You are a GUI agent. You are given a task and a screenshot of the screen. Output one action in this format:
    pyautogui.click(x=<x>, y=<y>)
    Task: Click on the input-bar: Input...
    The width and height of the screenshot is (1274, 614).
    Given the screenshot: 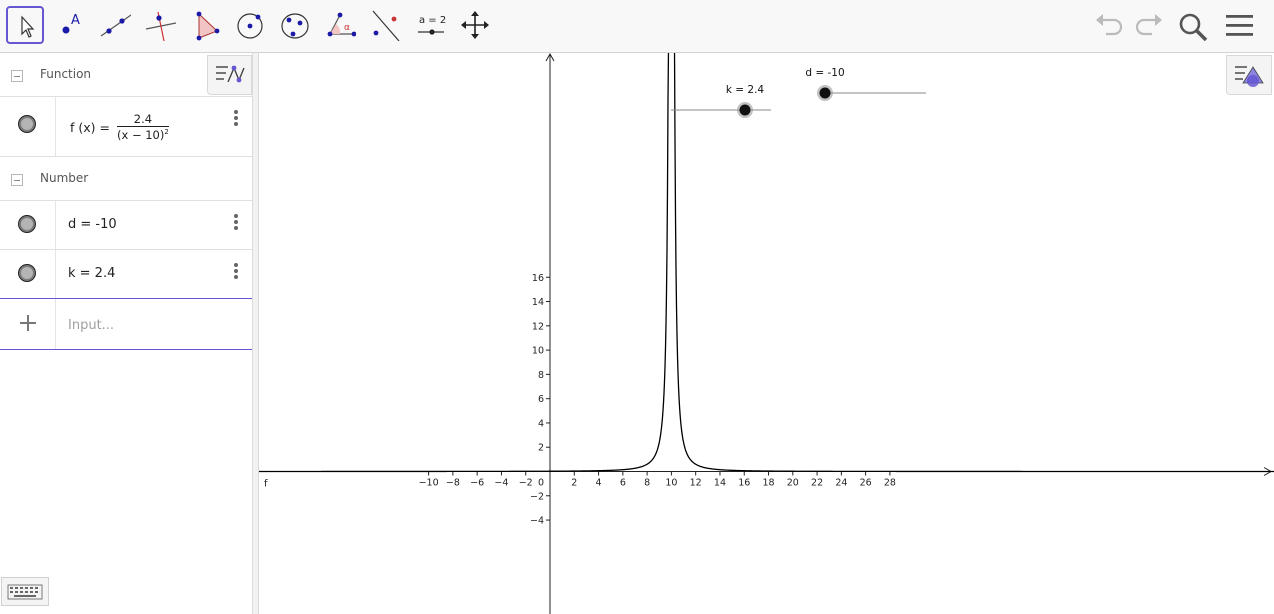 What is the action you would take?
    pyautogui.click(x=126, y=324)
    